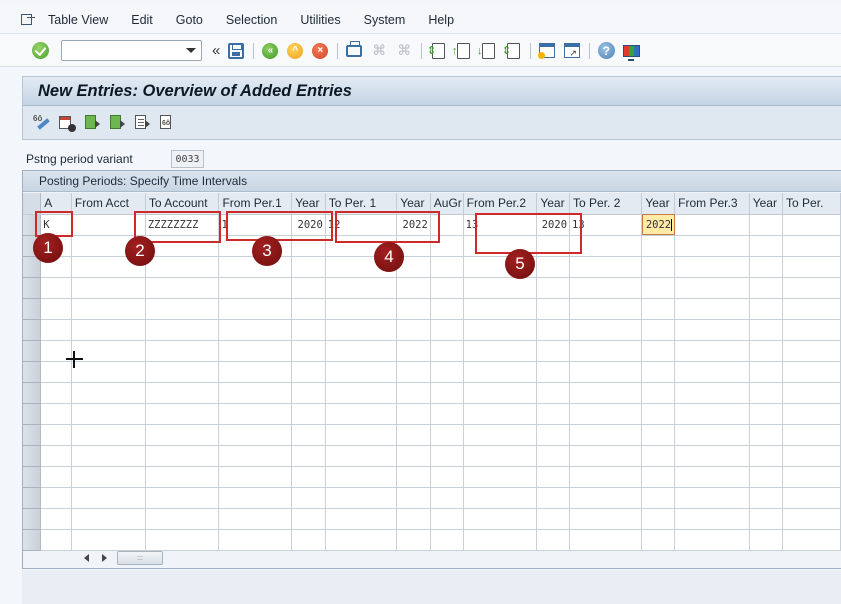  Describe the element at coordinates (91, 122) in the screenshot. I see `select-all-button` at that location.